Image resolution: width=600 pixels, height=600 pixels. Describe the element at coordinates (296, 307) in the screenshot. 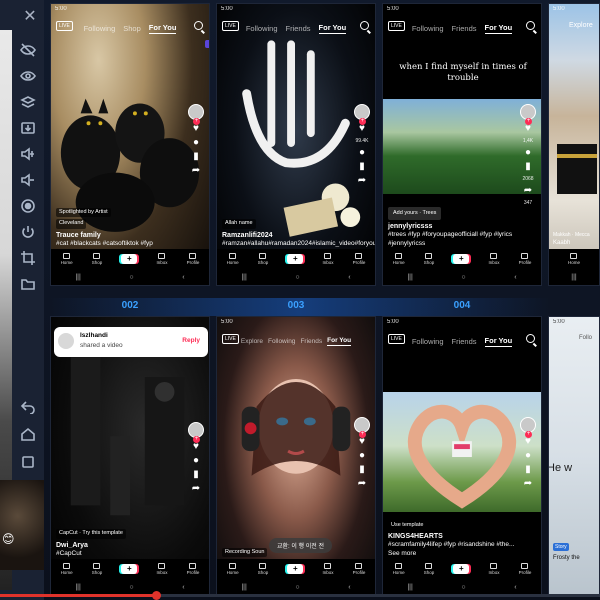

I see `instance-label-003: 003` at that location.